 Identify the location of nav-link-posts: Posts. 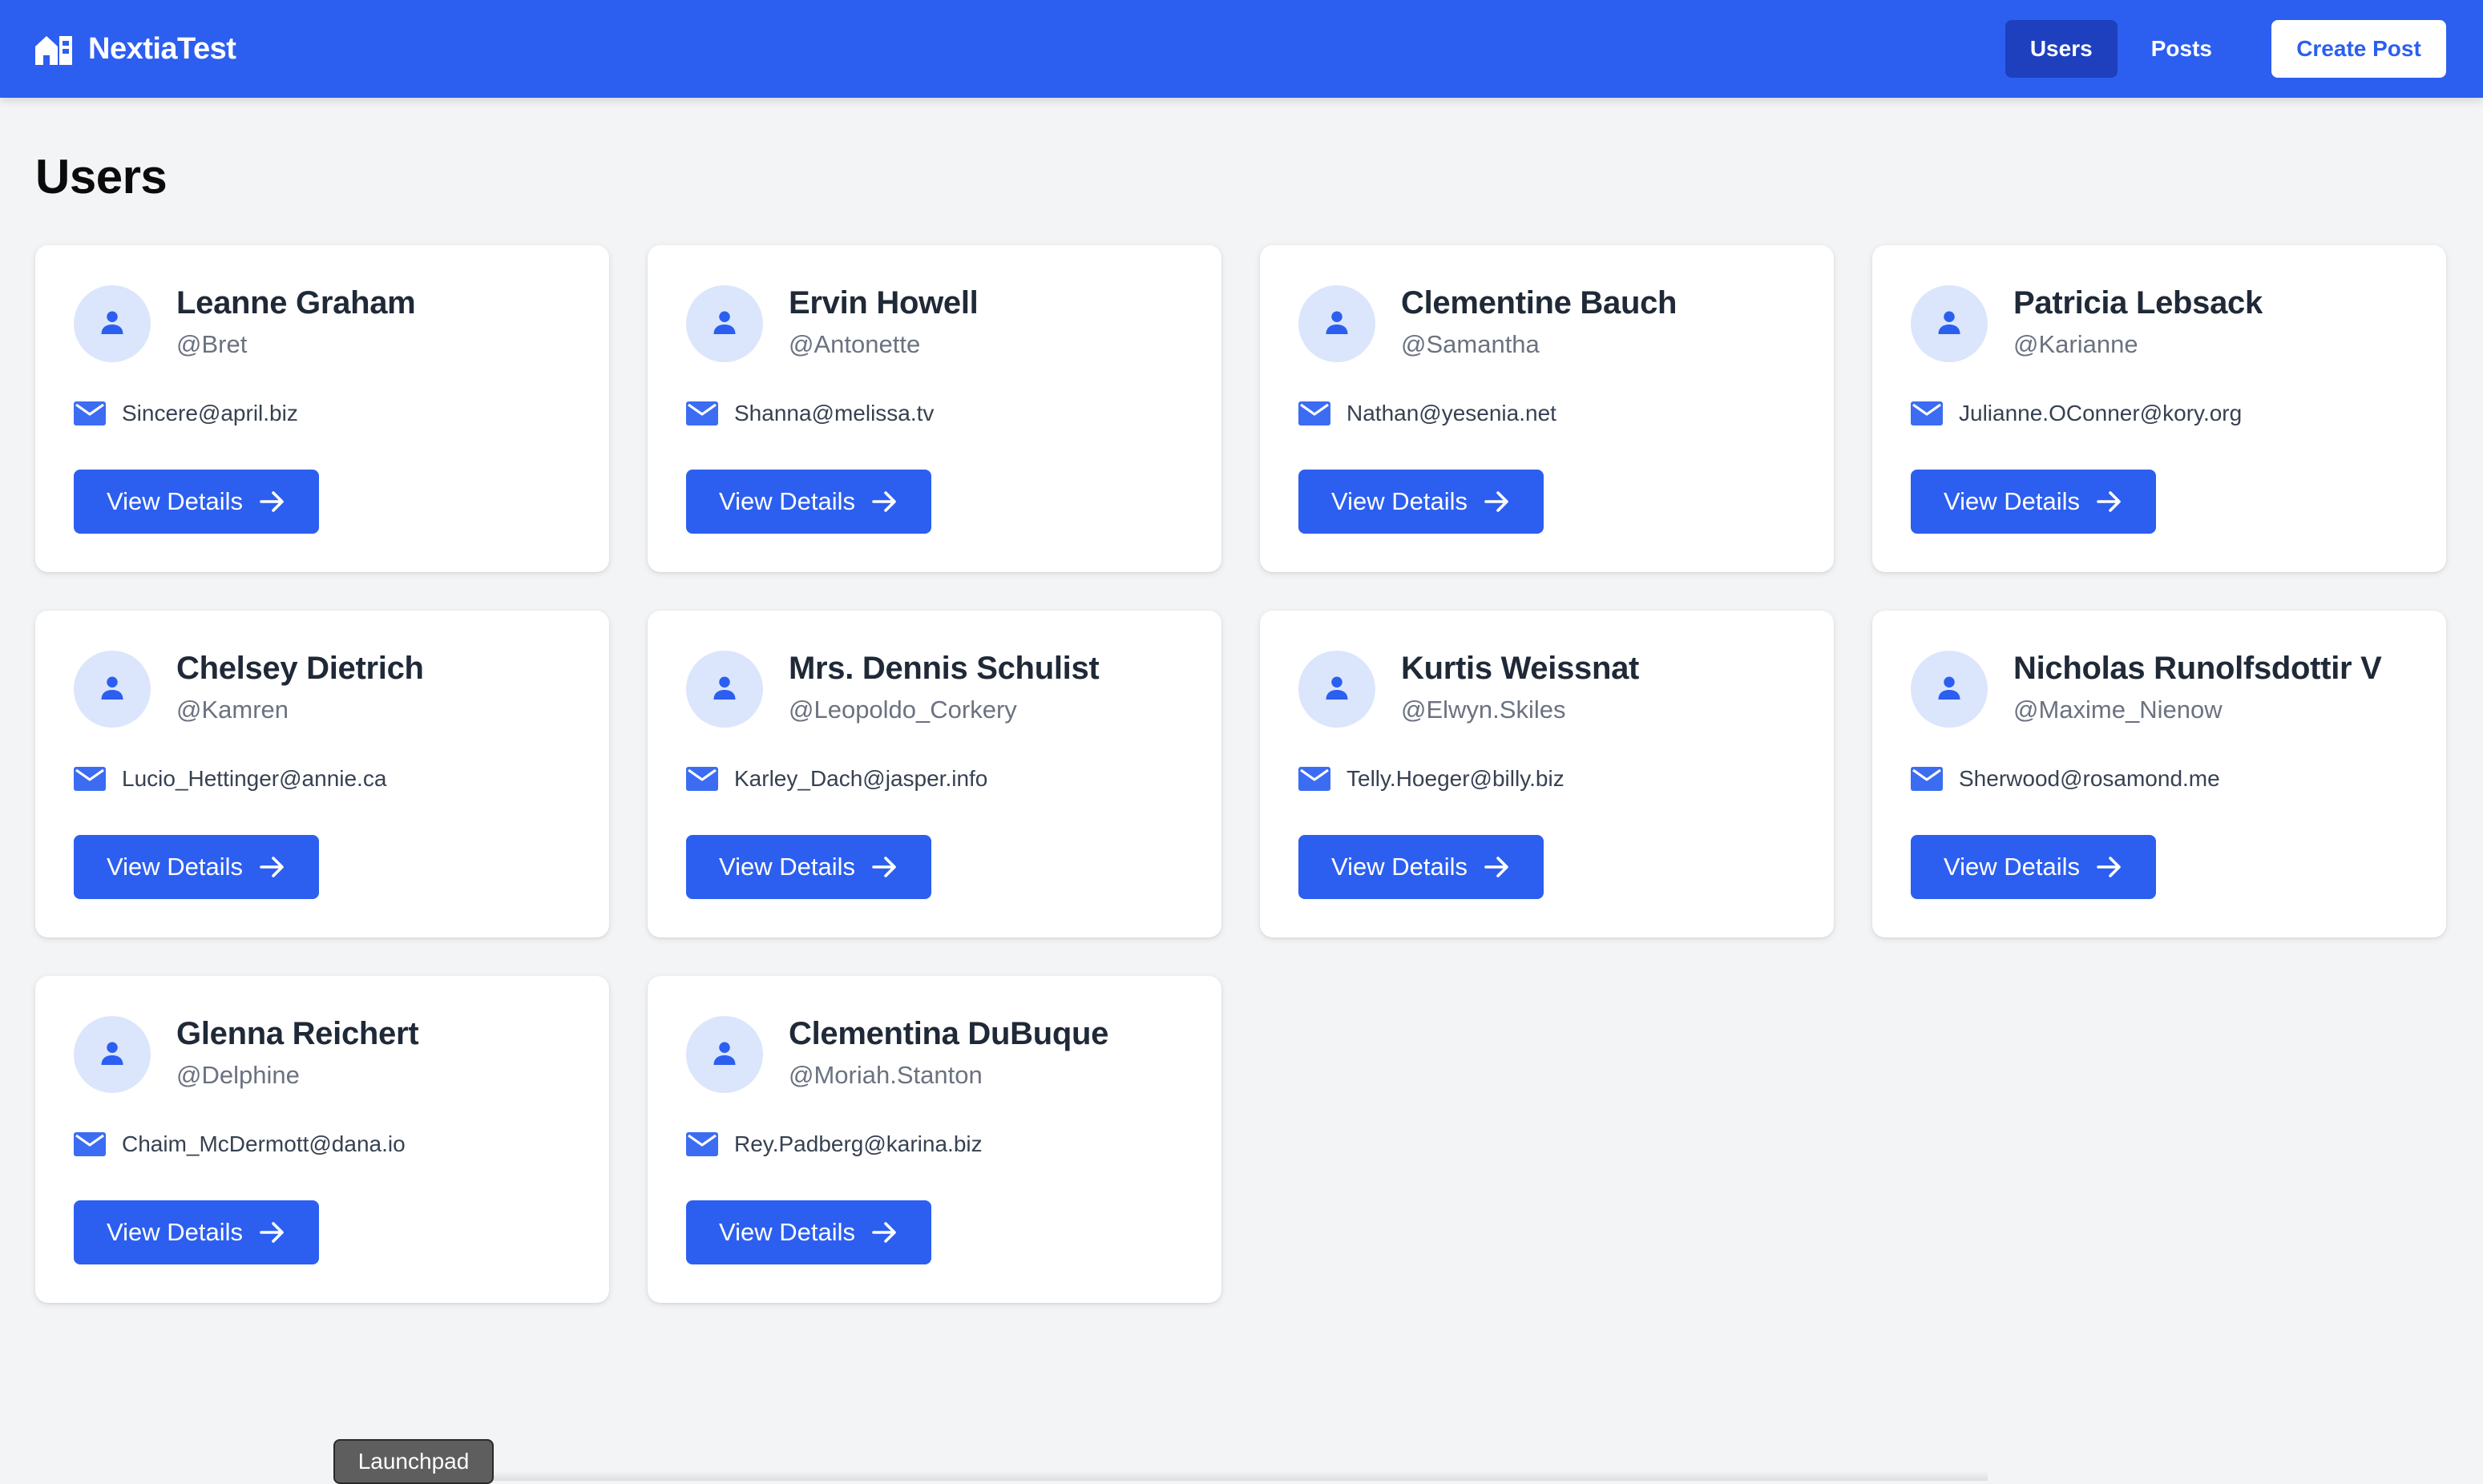
(2182, 49).